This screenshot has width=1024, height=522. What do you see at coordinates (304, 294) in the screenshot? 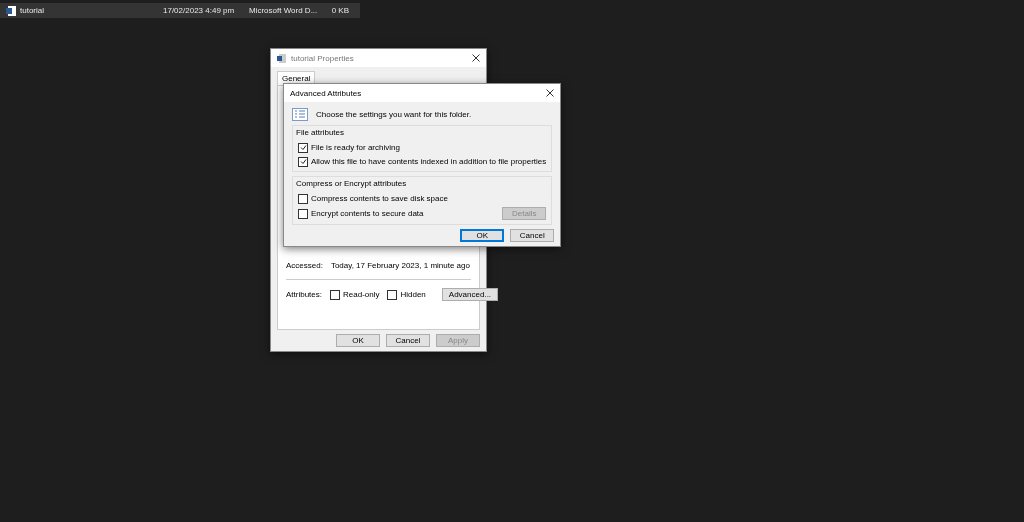
I see `field-label: Attributes:` at bounding box center [304, 294].